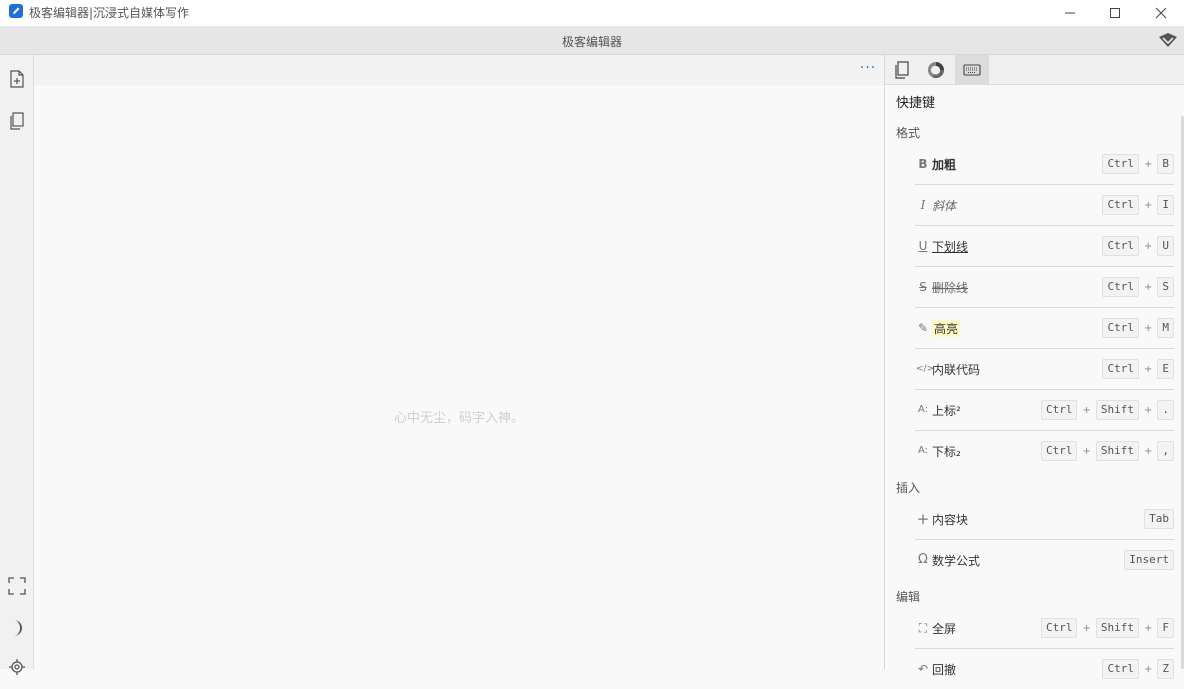 The image size is (1184, 689). I want to click on key: B, so click(1165, 164).